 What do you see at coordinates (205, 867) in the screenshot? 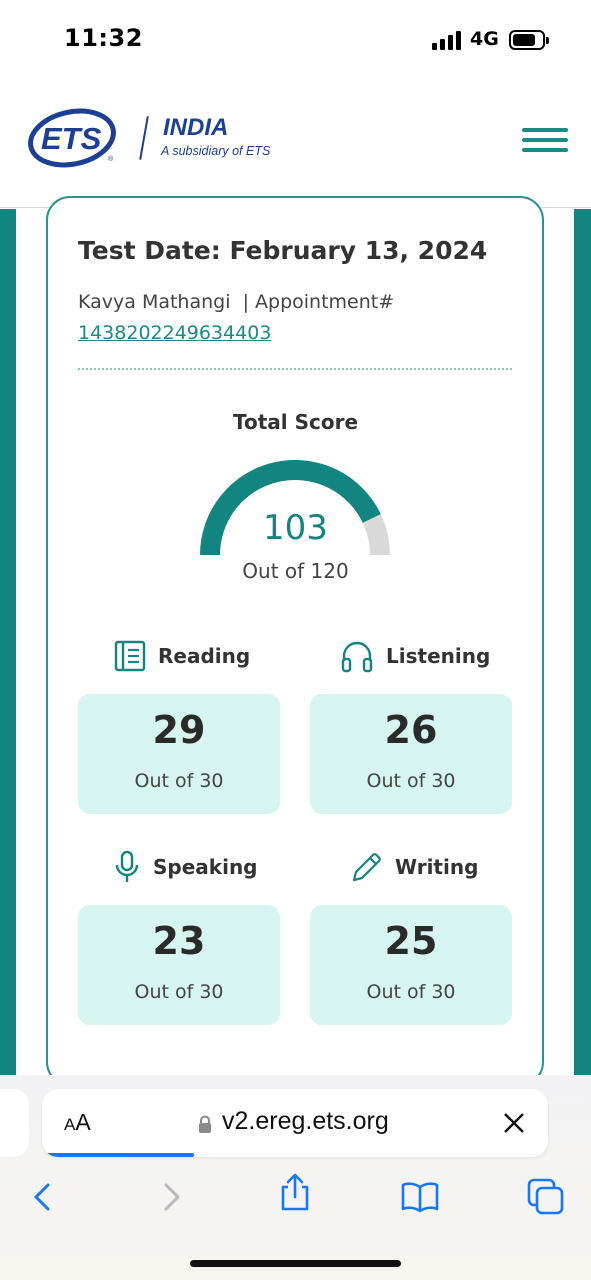
I see `speaking-label: Speaking` at bounding box center [205, 867].